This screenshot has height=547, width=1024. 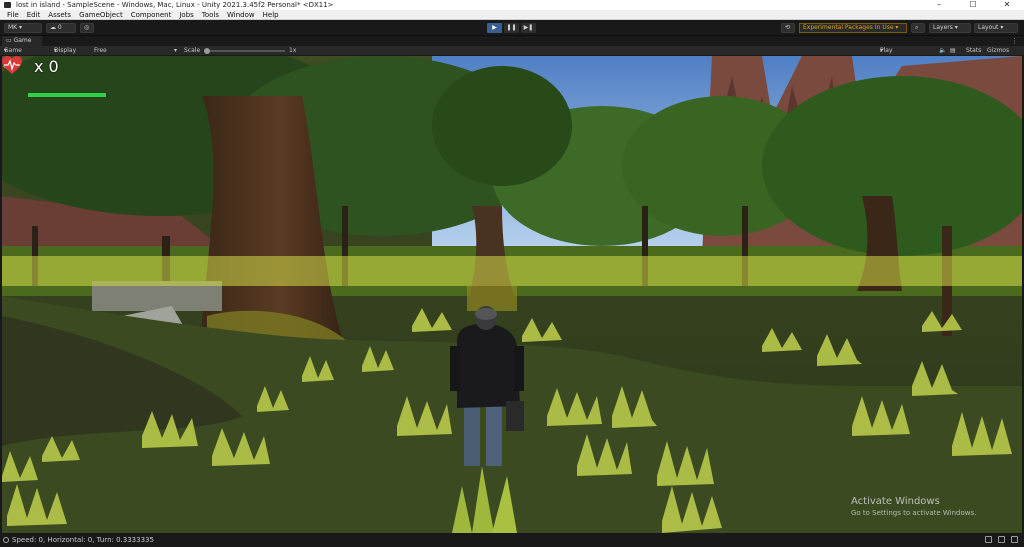 I want to click on item-counter: x 0, so click(x=46, y=66).